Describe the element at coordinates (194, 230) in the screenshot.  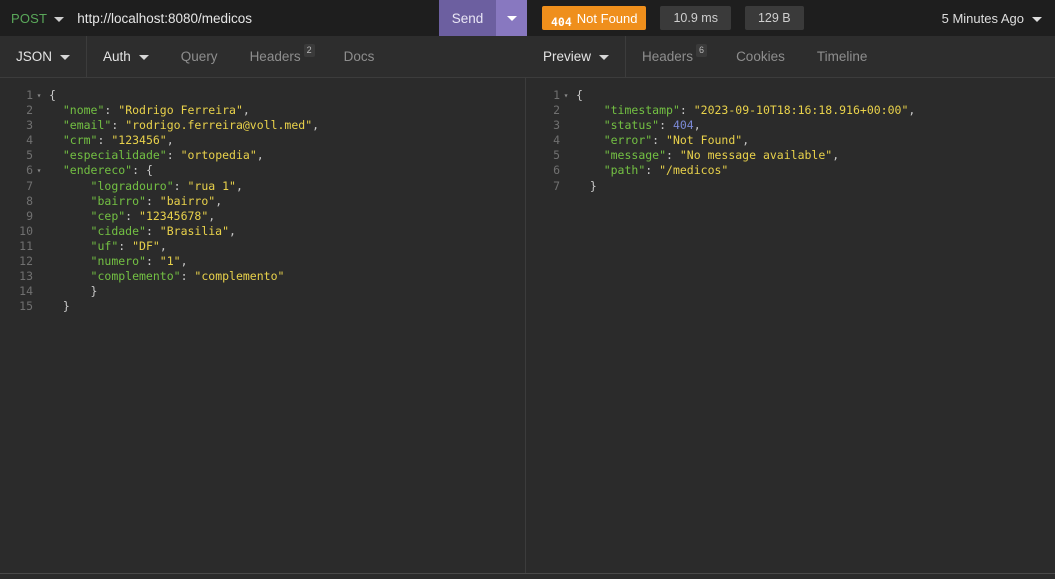
I see `code-token-str: "Brasilia"` at that location.